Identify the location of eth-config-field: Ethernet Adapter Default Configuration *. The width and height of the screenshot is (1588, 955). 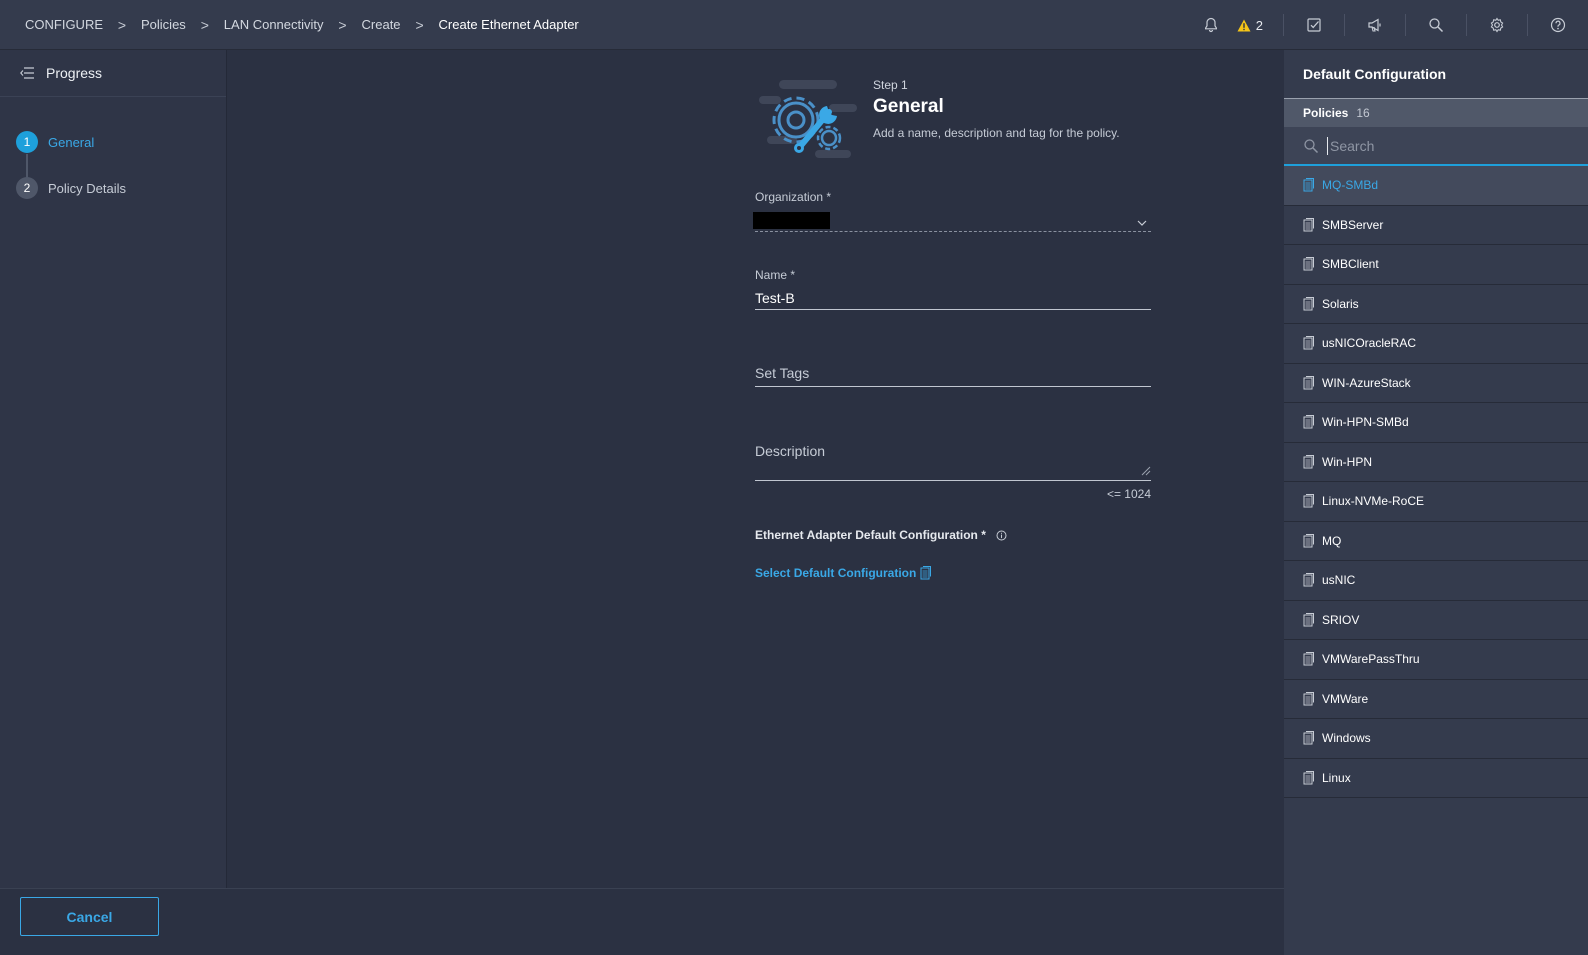
(953, 535).